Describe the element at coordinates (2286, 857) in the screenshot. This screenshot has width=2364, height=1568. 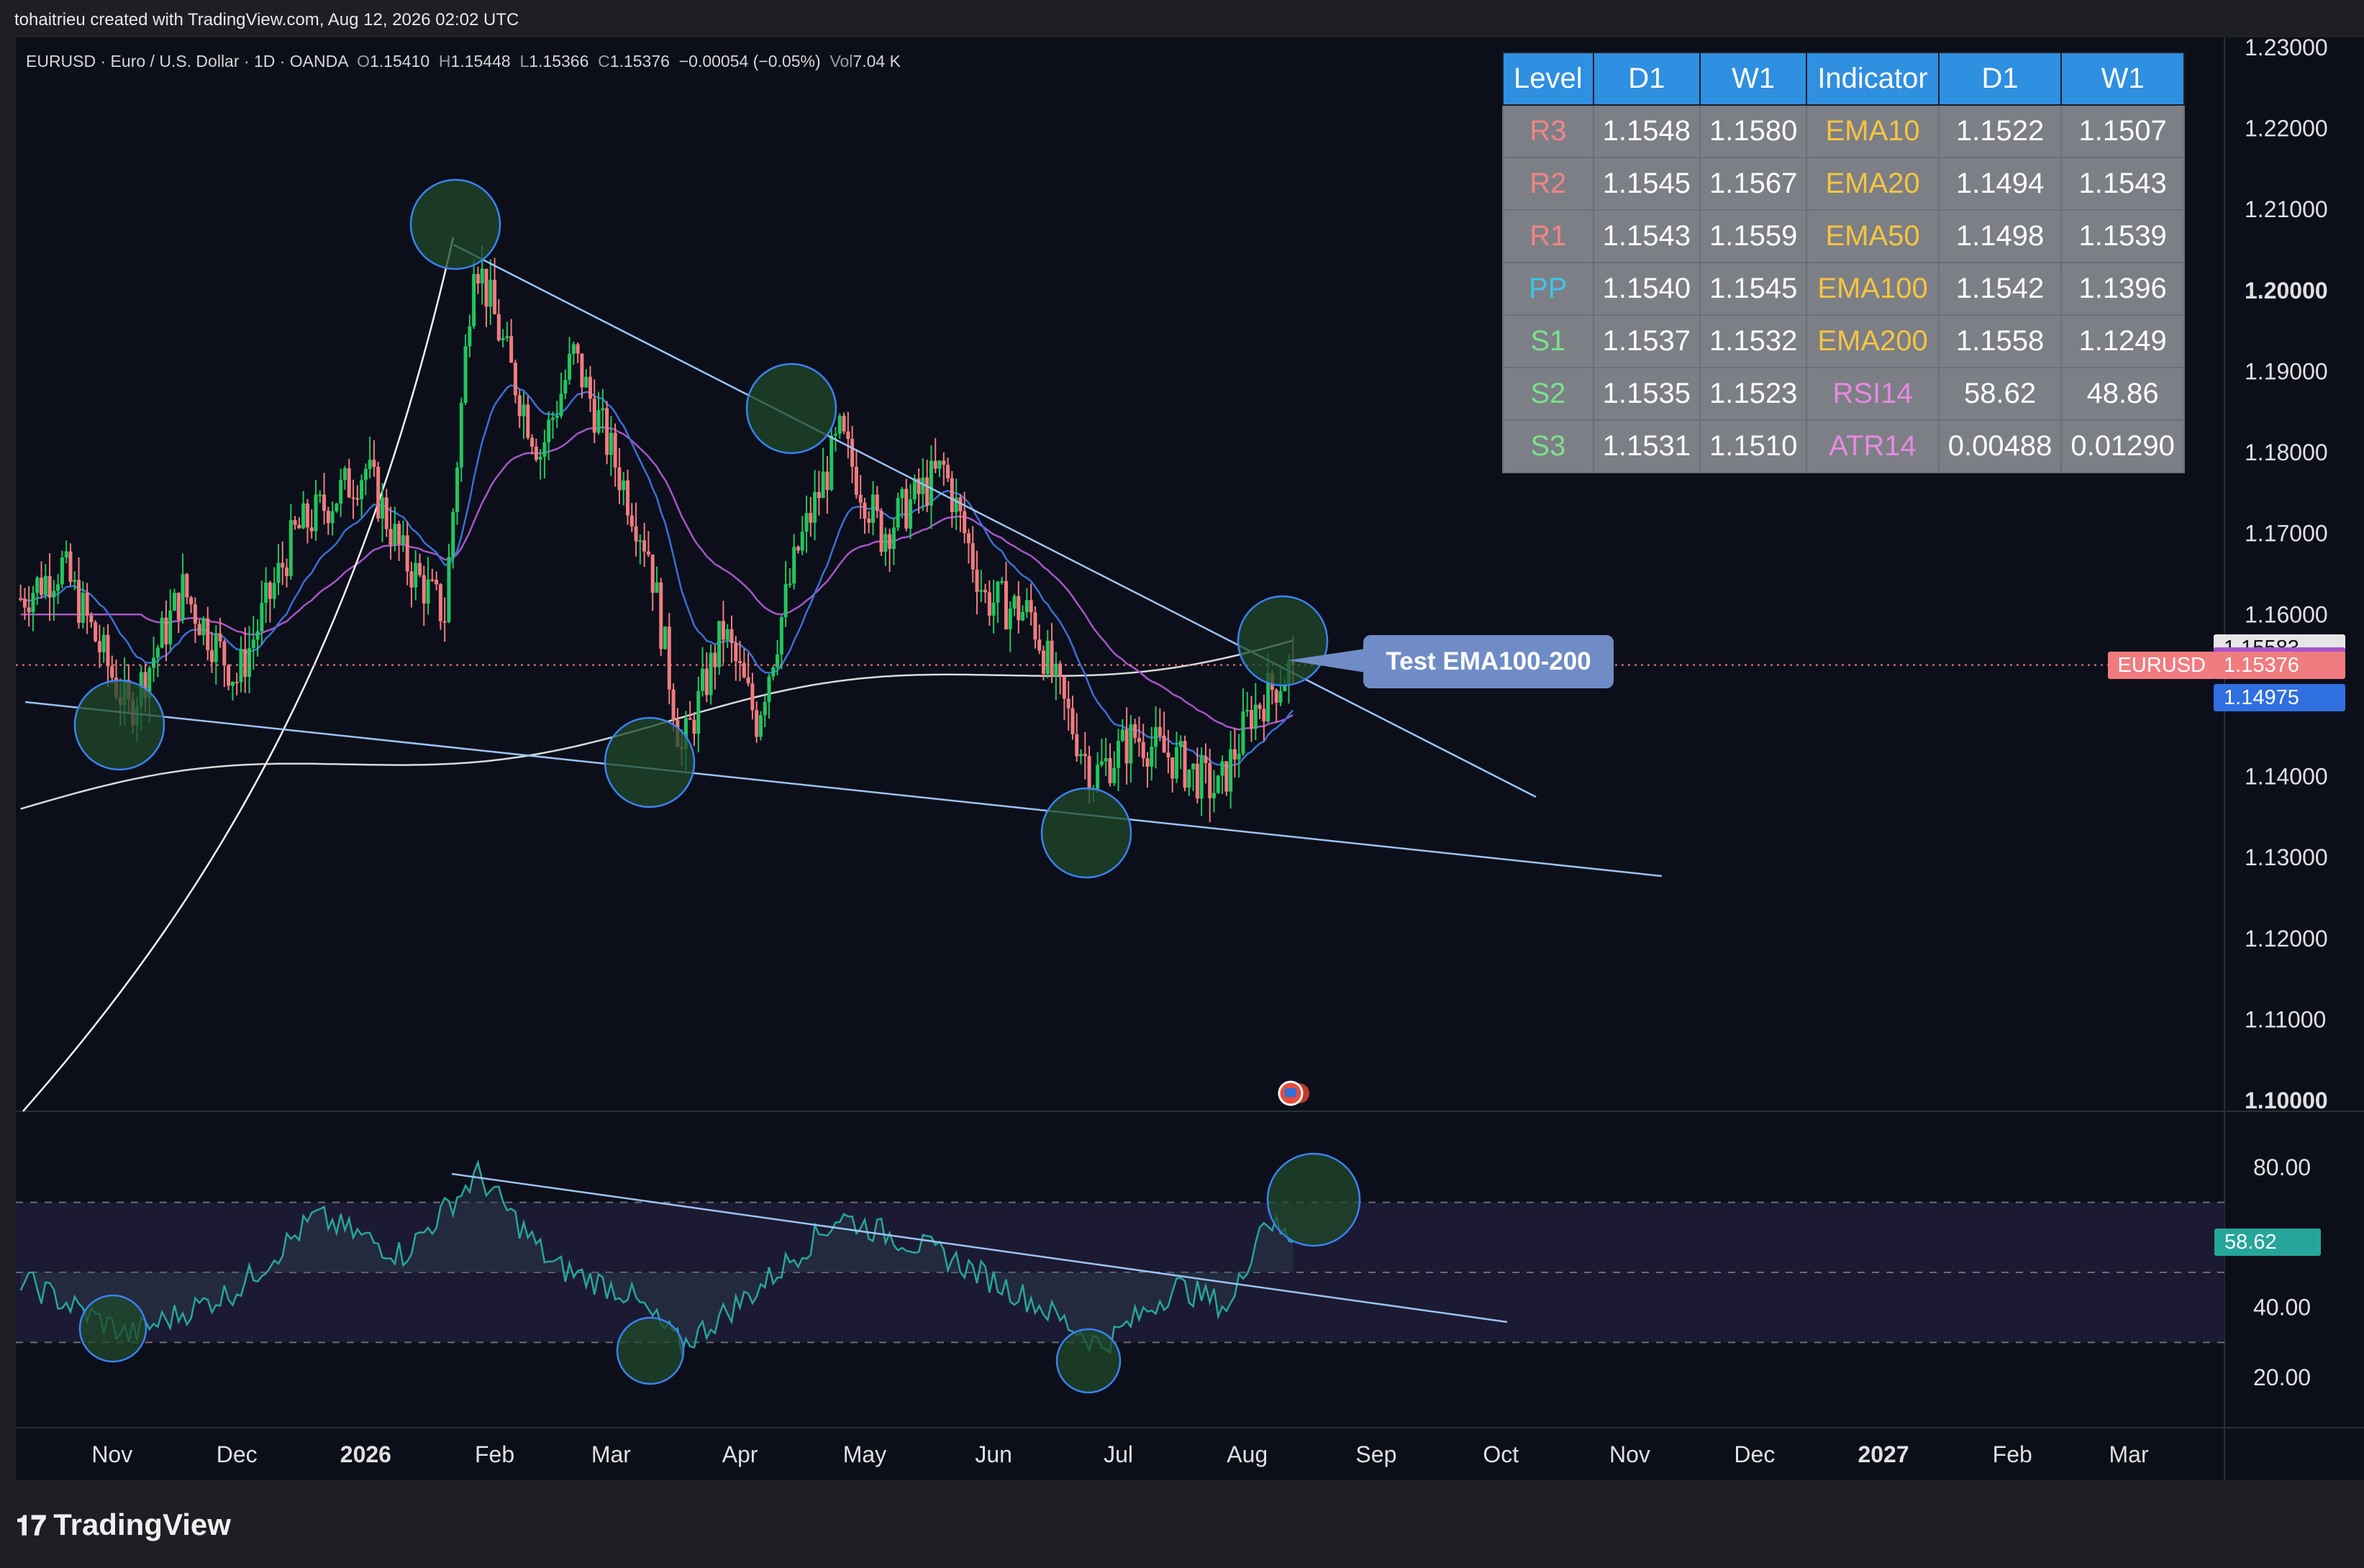
I see `price-tick-label: 1.13000` at that location.